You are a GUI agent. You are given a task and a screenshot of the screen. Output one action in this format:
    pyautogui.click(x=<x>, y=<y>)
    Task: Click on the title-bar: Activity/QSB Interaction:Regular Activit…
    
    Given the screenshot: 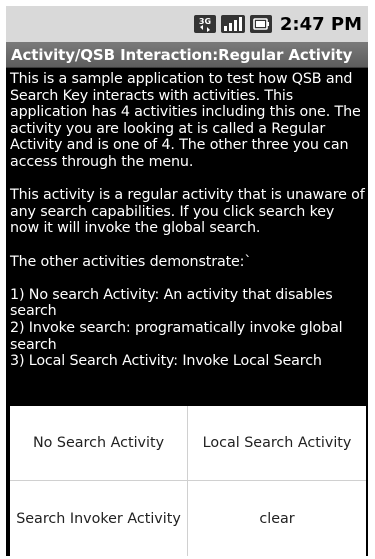 What is the action you would take?
    pyautogui.click(x=187, y=55)
    